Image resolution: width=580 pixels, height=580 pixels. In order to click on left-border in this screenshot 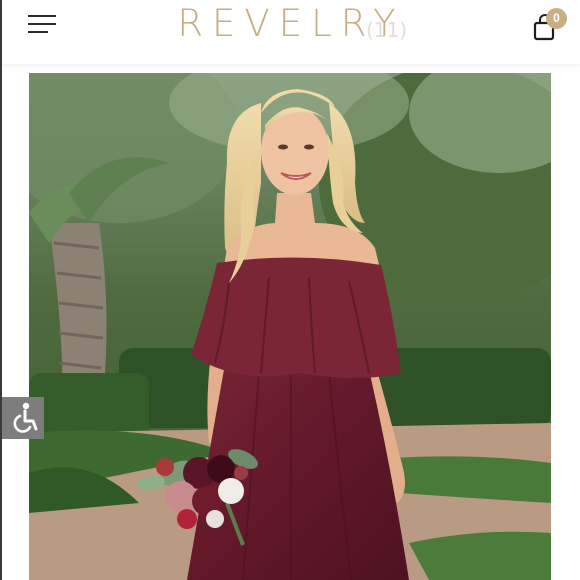, I will do `click(1, 290)`.